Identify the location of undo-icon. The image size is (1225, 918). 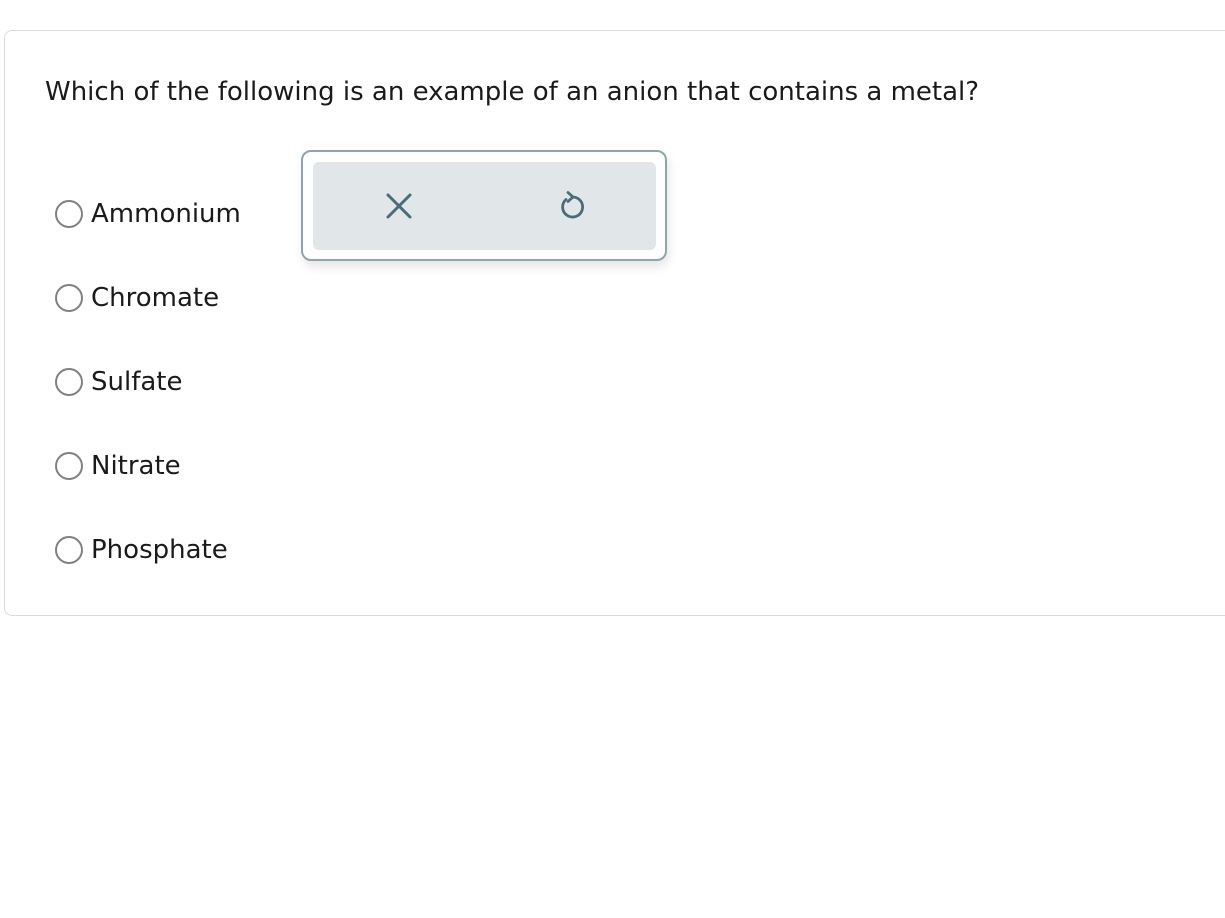
(573, 205).